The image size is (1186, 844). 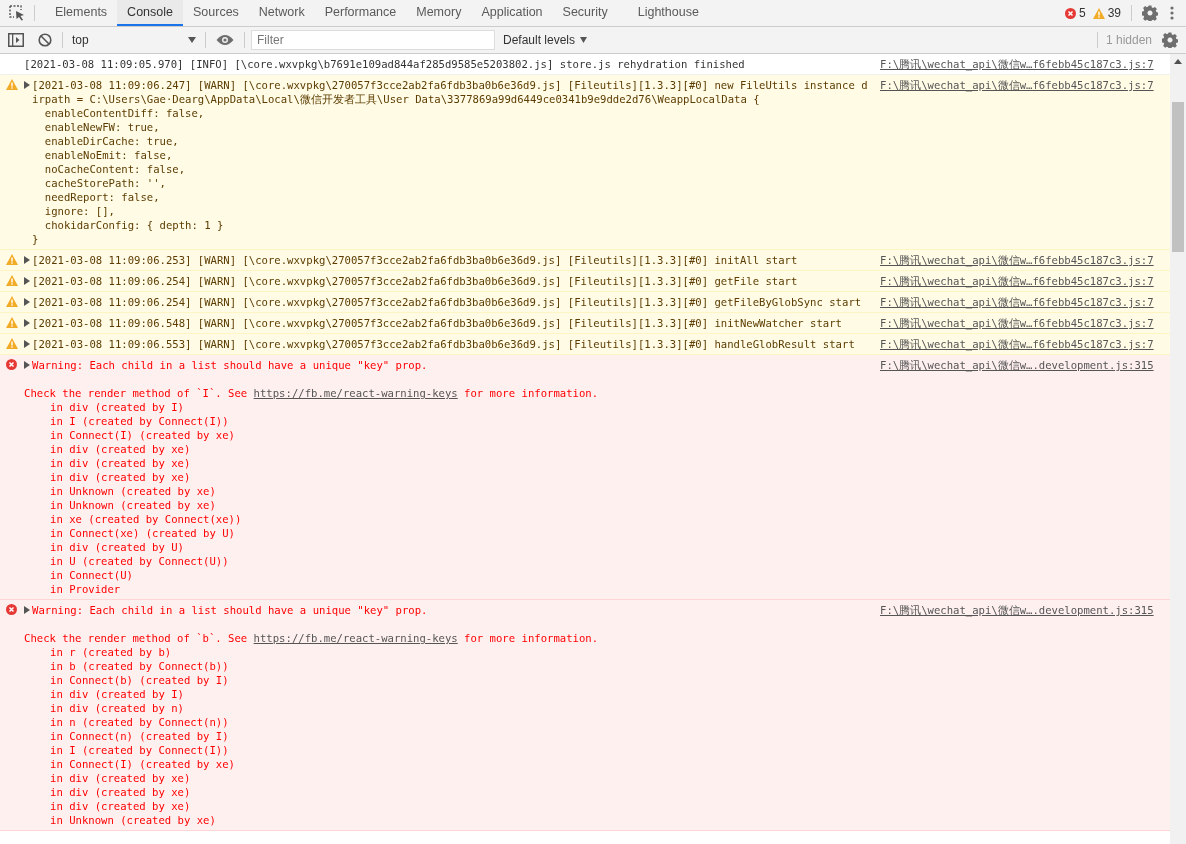 What do you see at coordinates (439, 13) in the screenshot?
I see `panel-tab: Memory` at bounding box center [439, 13].